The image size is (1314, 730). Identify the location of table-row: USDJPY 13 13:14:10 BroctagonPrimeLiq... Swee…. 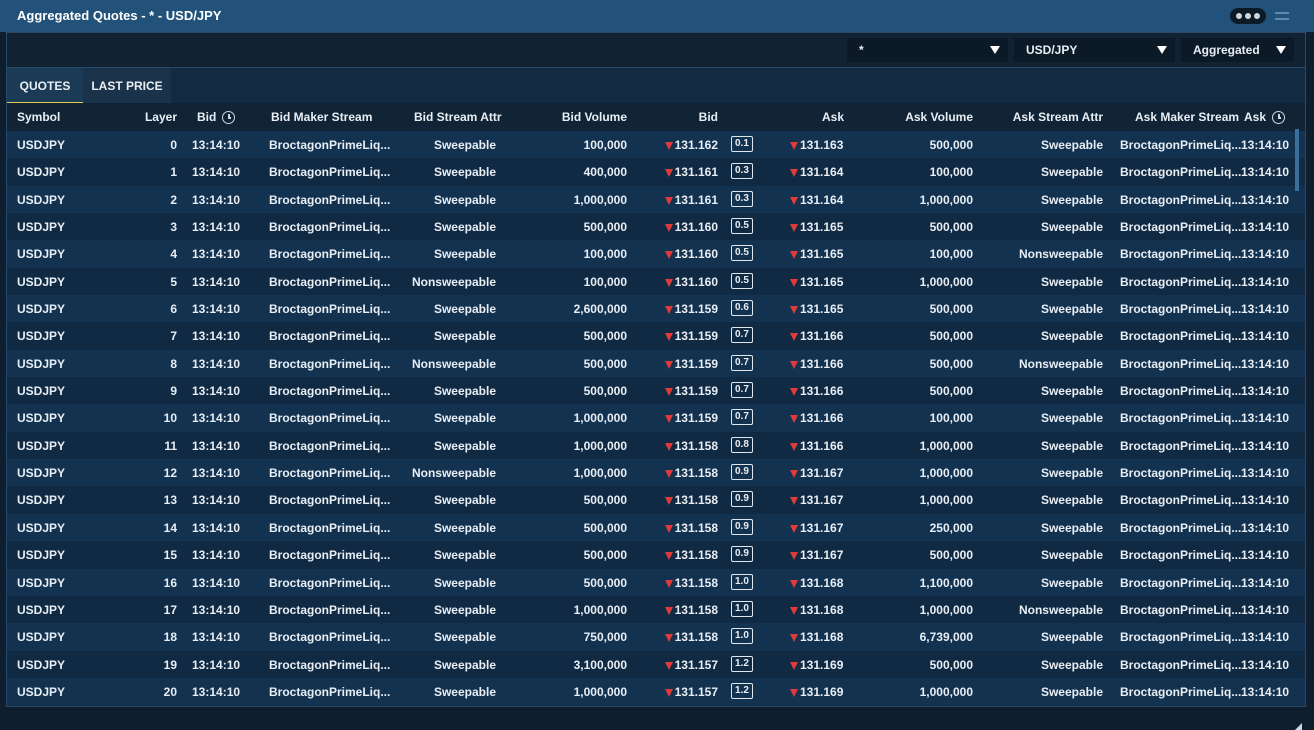
(656, 500).